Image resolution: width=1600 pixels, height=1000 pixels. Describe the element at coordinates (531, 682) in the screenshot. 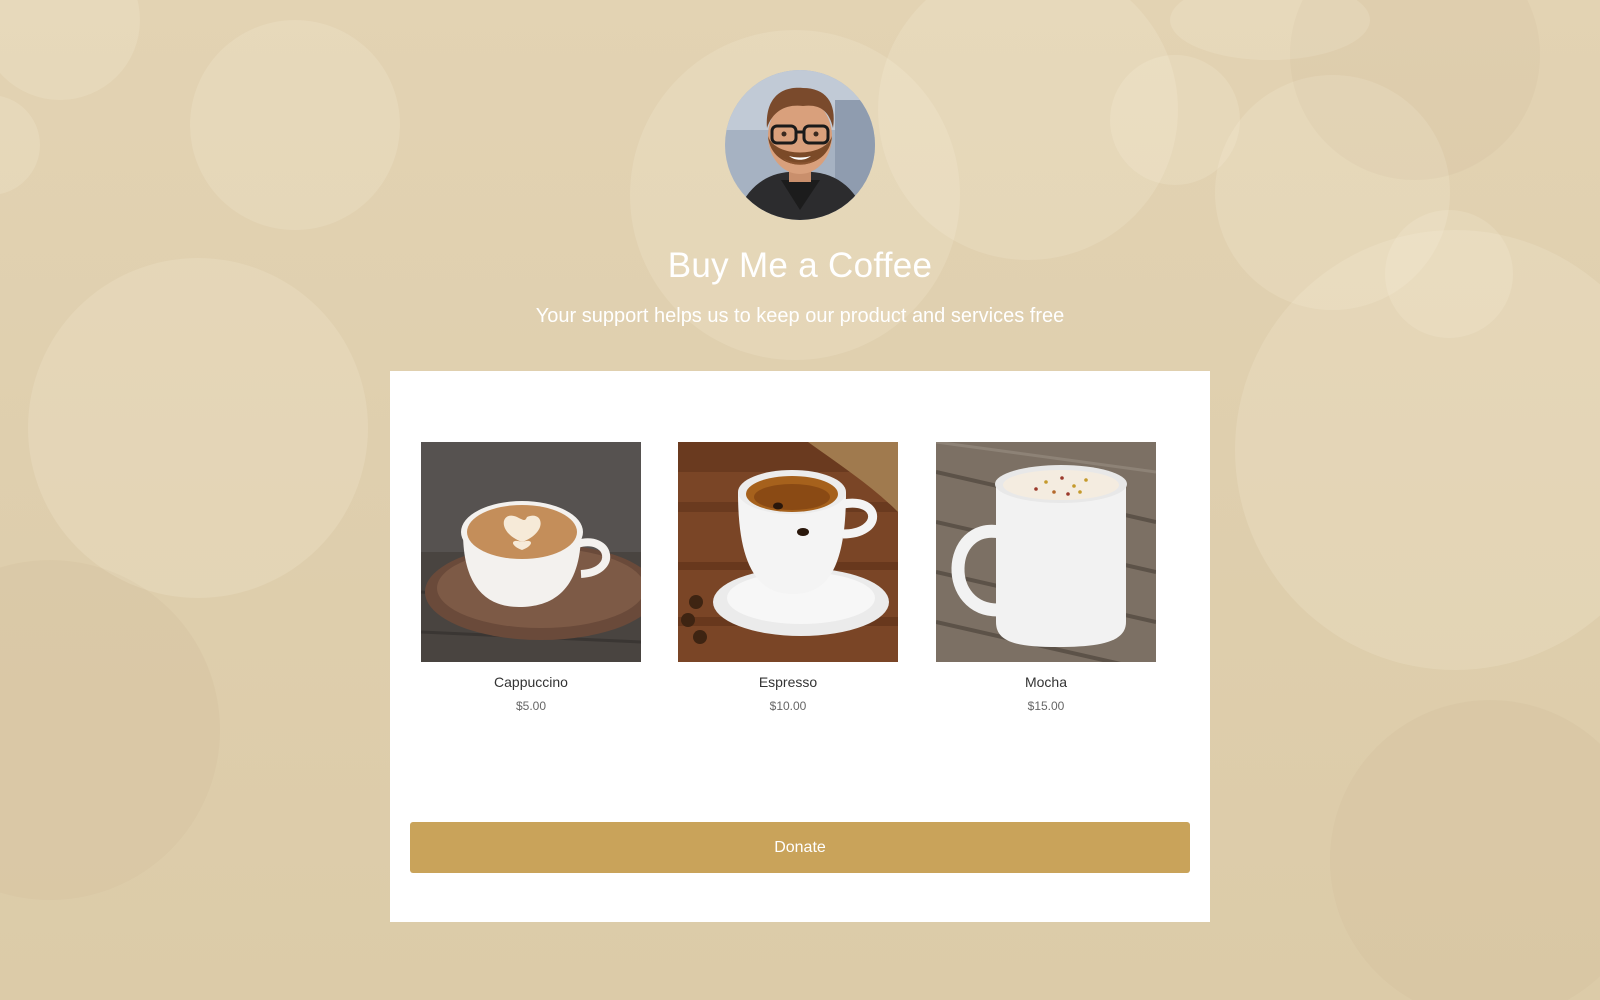

I see `product-name: Cappuccino` at that location.